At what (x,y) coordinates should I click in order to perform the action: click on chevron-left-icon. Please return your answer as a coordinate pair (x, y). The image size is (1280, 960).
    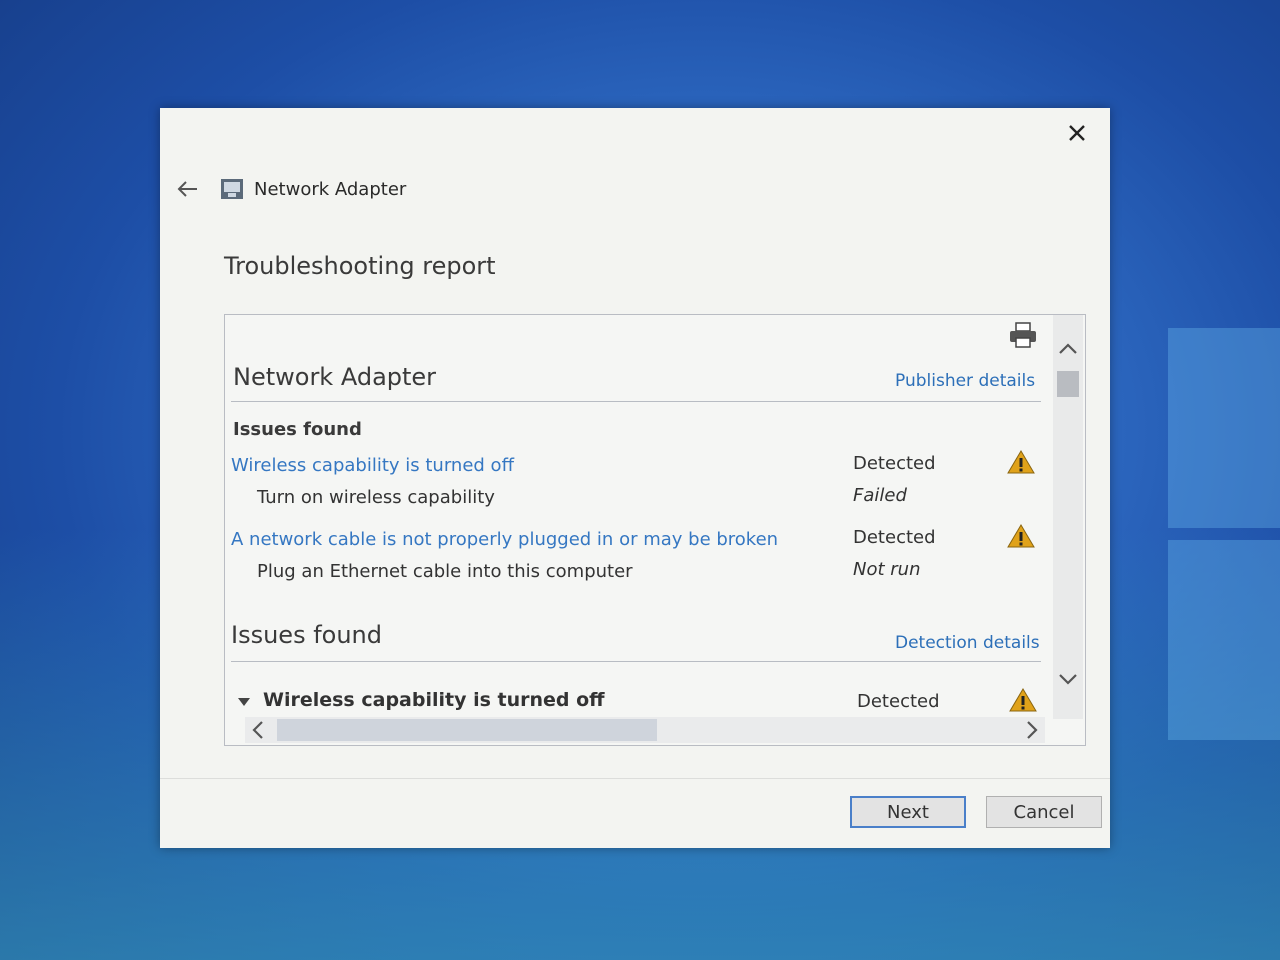
    Looking at the image, I should click on (257, 730).